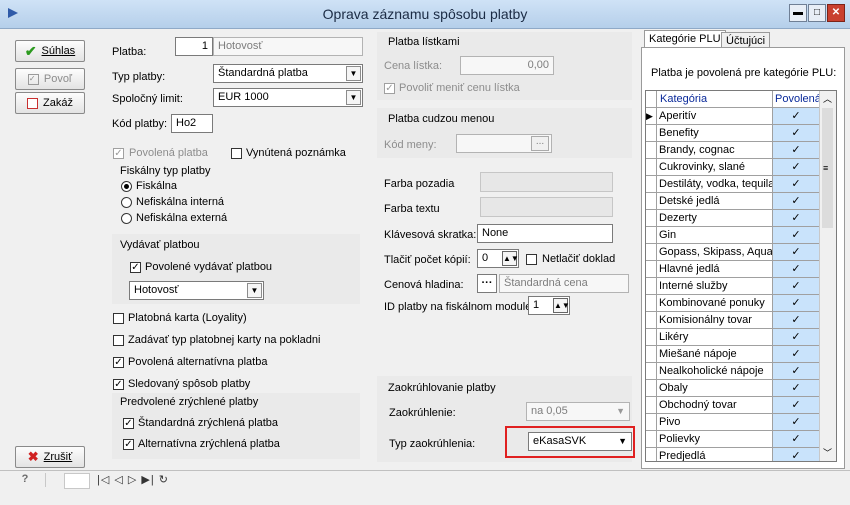  I want to click on maximize-icon: □, so click(817, 13).